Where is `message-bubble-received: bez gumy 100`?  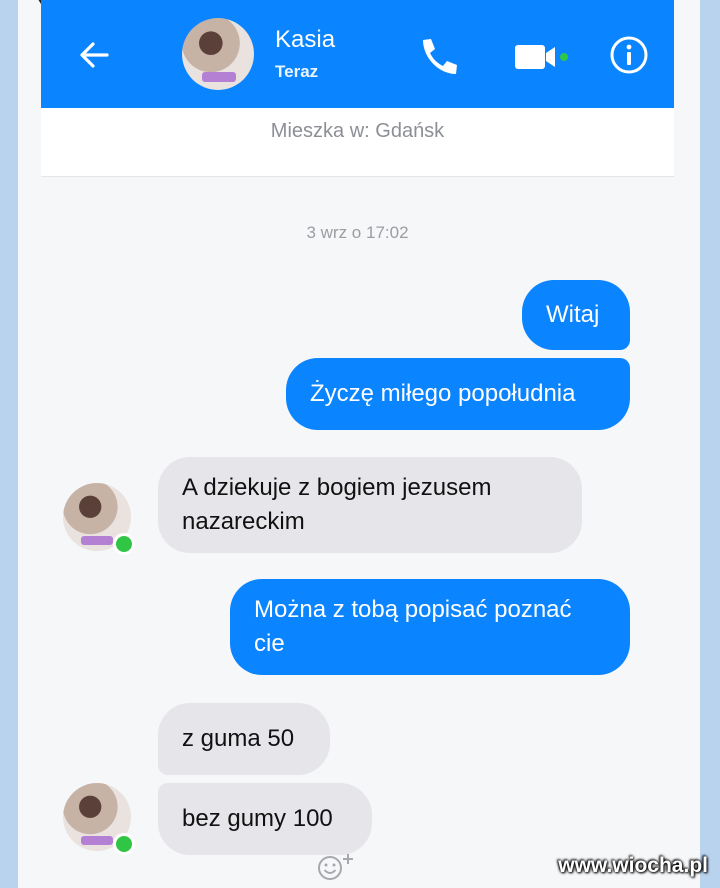 message-bubble-received: bez gumy 100 is located at coordinates (265, 819).